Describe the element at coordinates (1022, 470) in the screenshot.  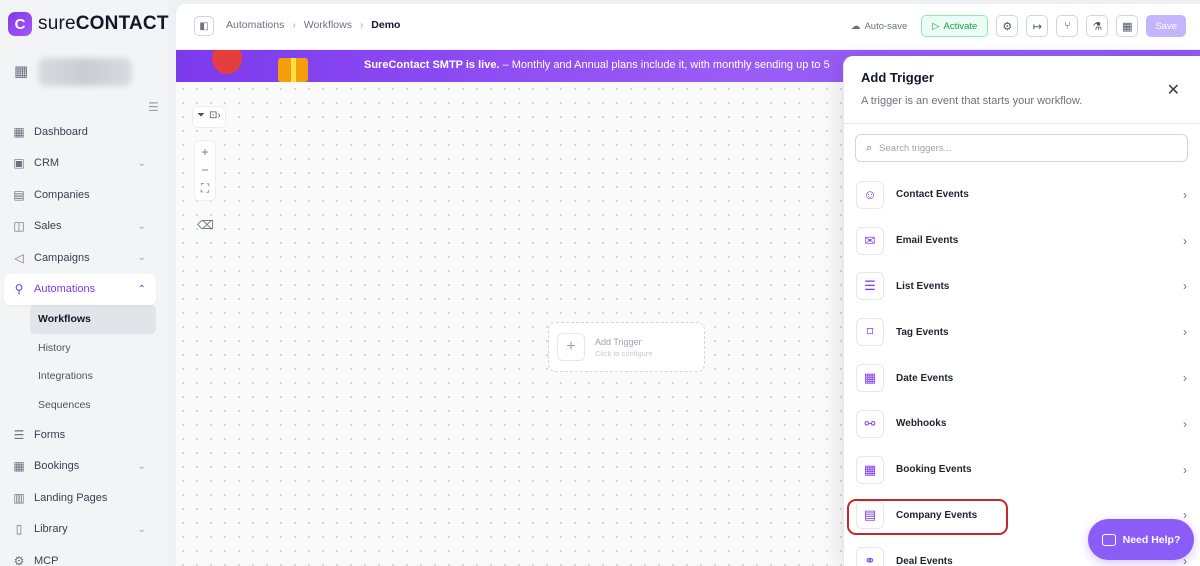
I see `trigger-booking-events: ▦ Booking Events ›` at that location.